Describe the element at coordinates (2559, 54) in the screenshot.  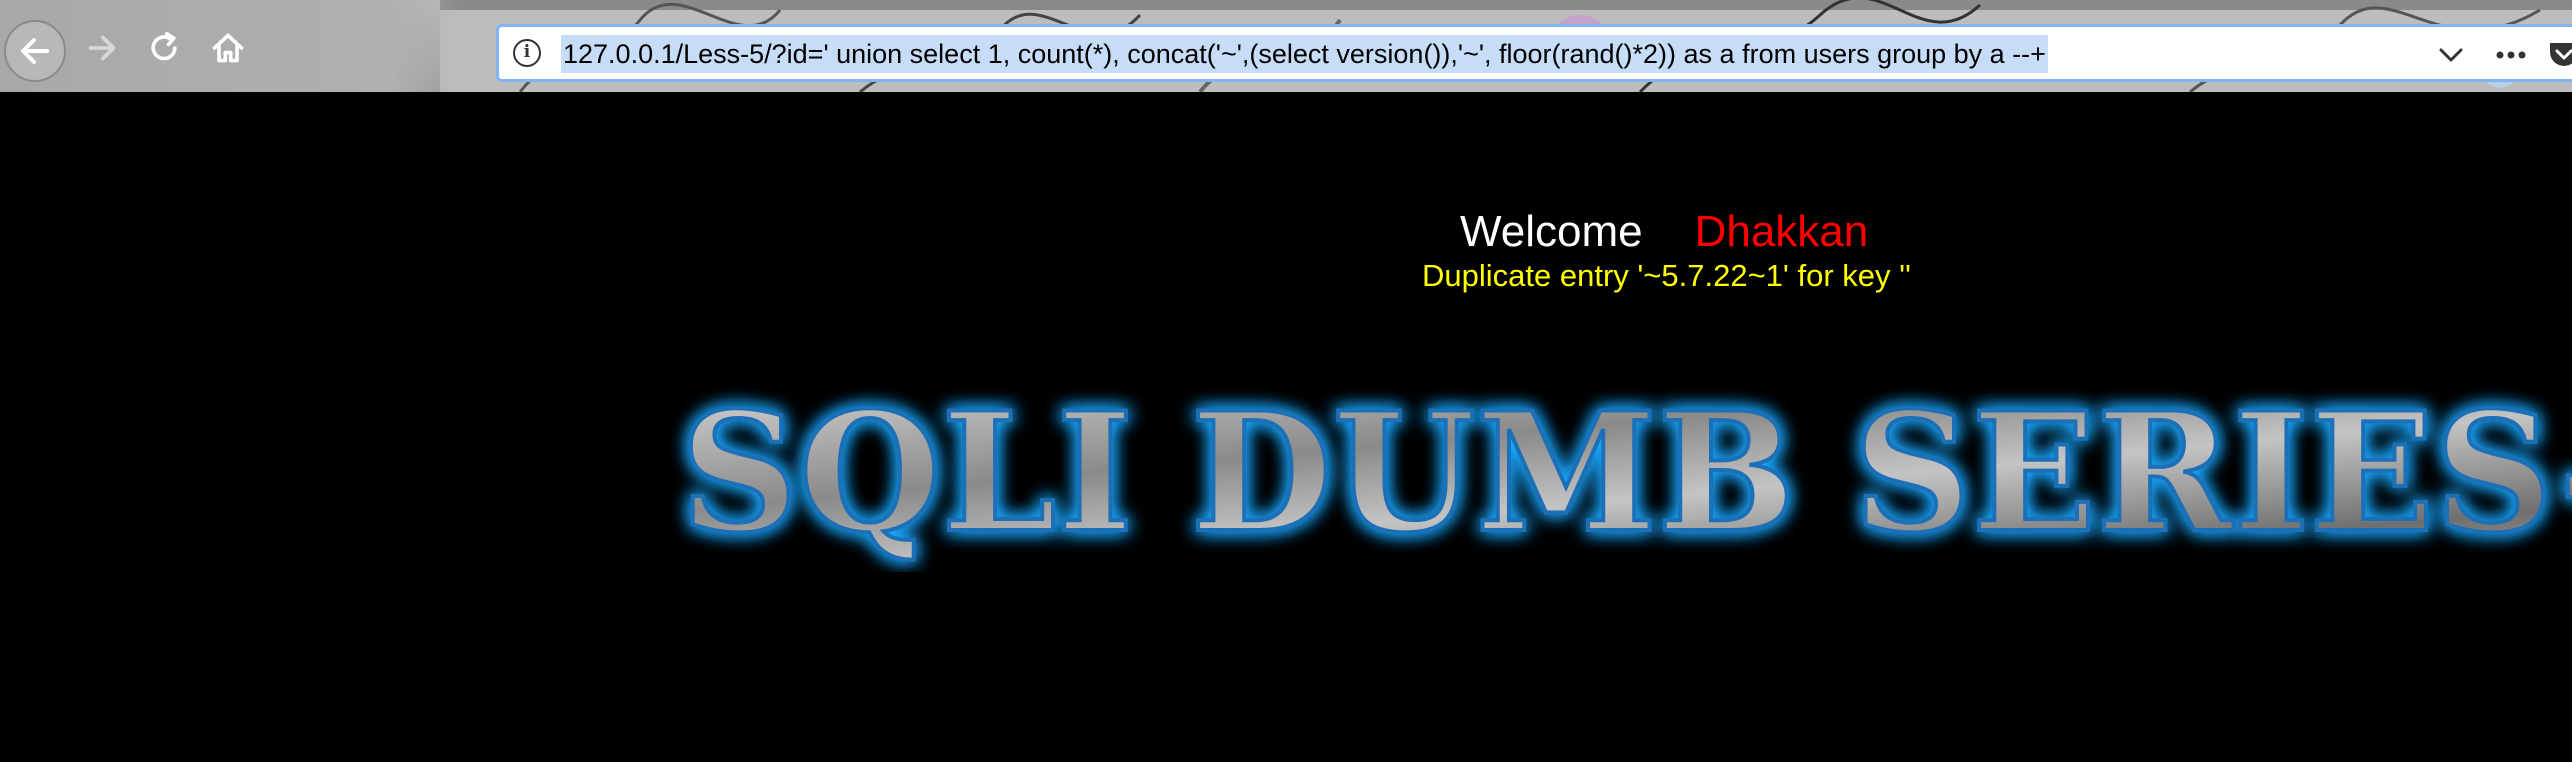
I see `pocket-icon` at that location.